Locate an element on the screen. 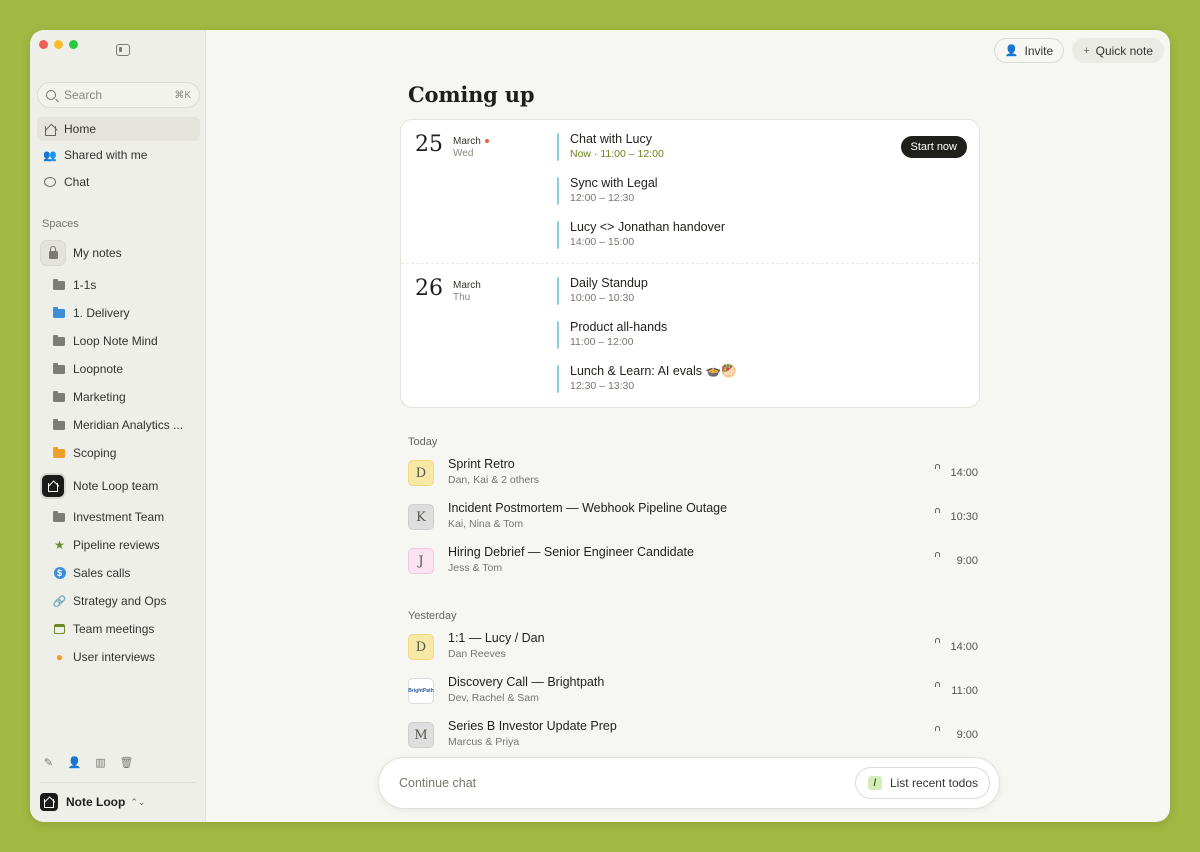 The height and width of the screenshot is (852, 1200). spaces-label: Spaces is located at coordinates (60, 224).